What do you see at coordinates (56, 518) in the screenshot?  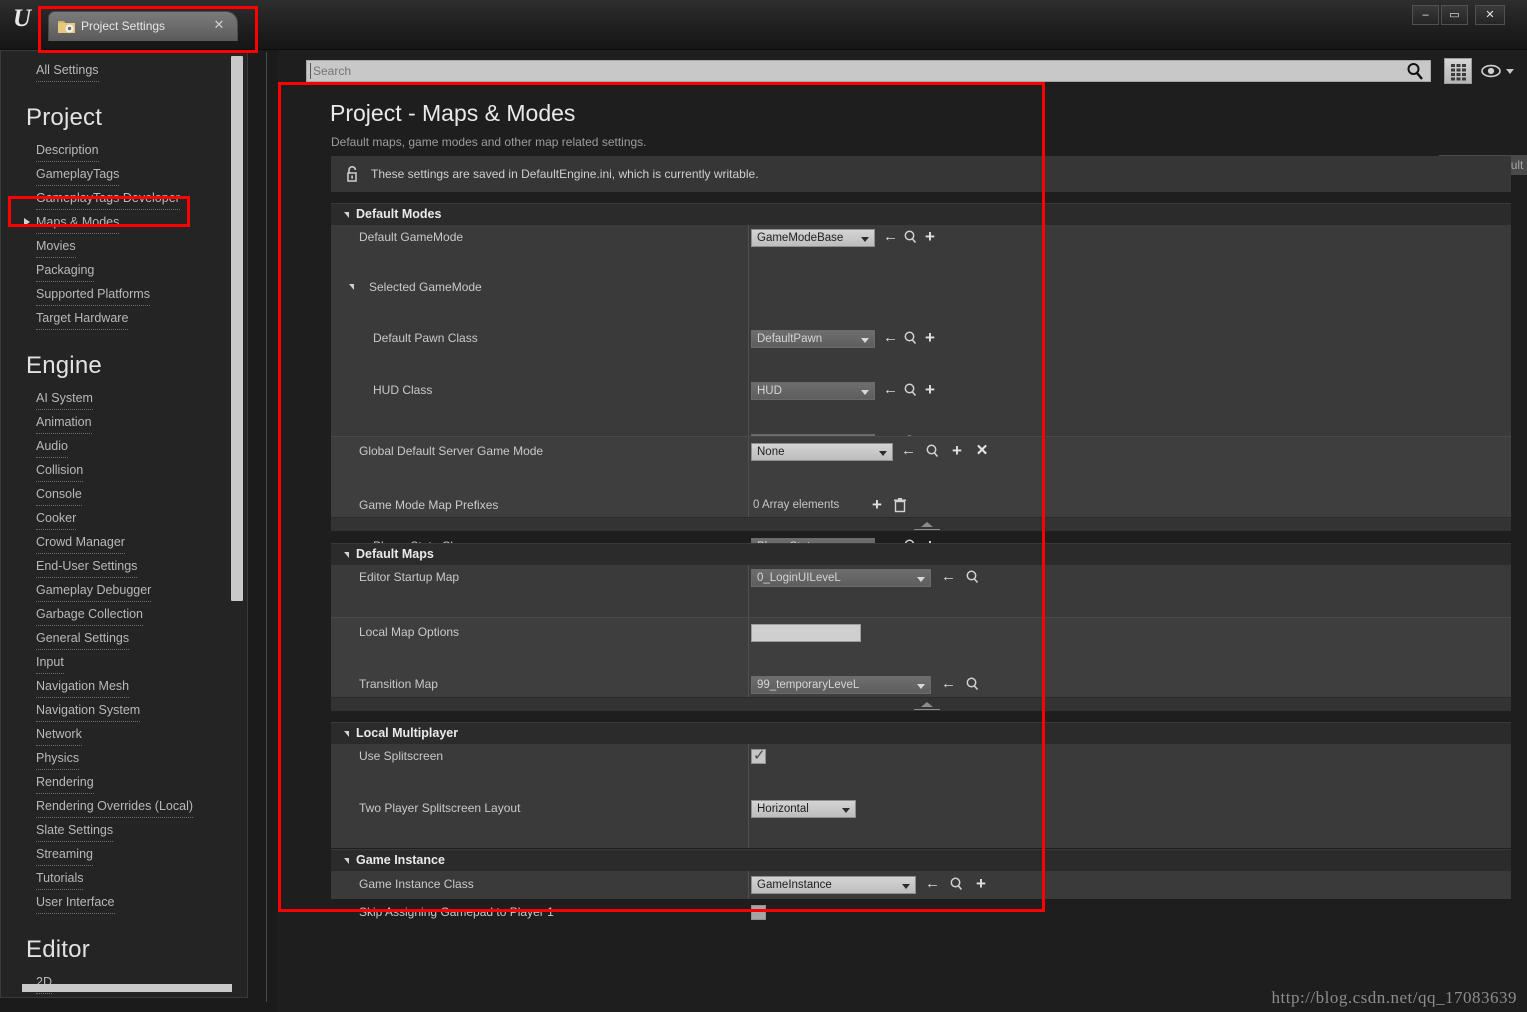 I see `sidebar-item-label: Cooker` at bounding box center [56, 518].